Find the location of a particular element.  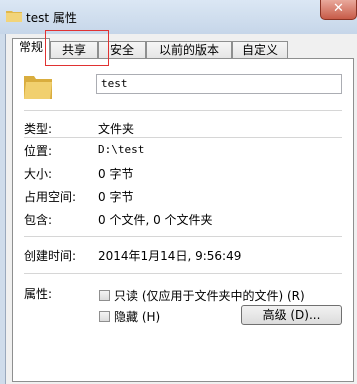

name-field: test is located at coordinates (219, 84).